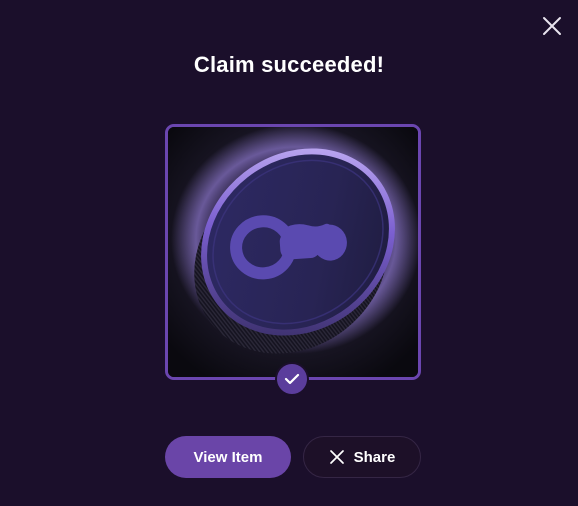 The height and width of the screenshot is (506, 578). I want to click on x-logo-icon, so click(336, 457).